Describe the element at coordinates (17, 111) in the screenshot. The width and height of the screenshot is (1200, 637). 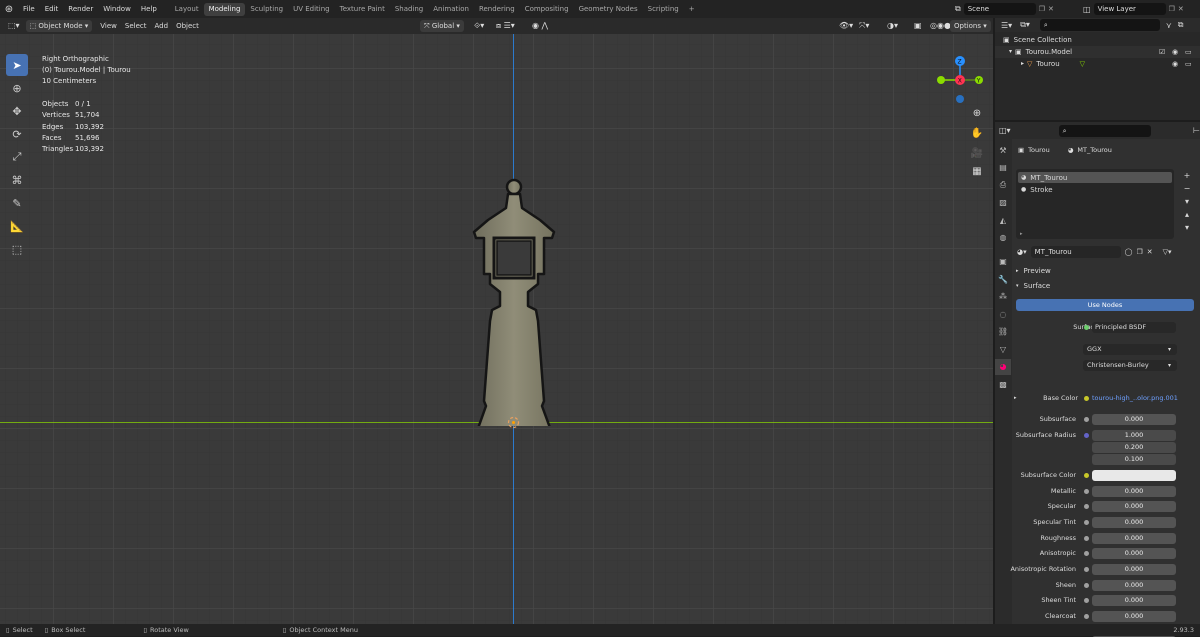
I see `move-tool-icon: ✥` at that location.